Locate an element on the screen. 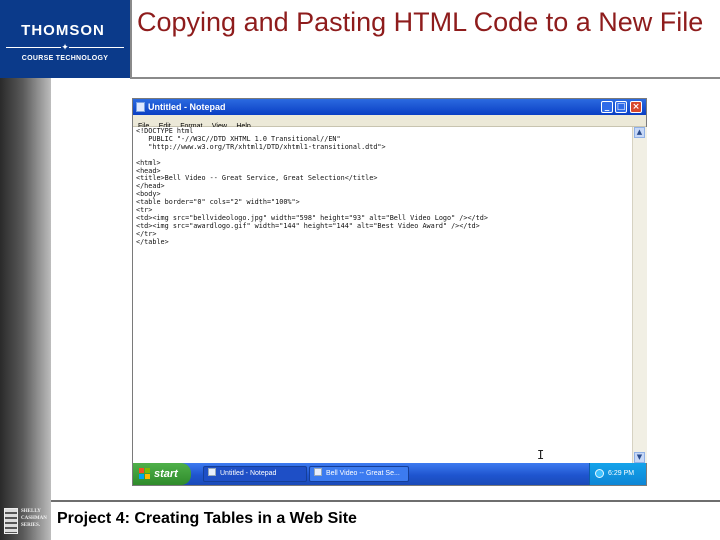  taskbar-item-label: Untitled - Notepad is located at coordinates (248, 473).